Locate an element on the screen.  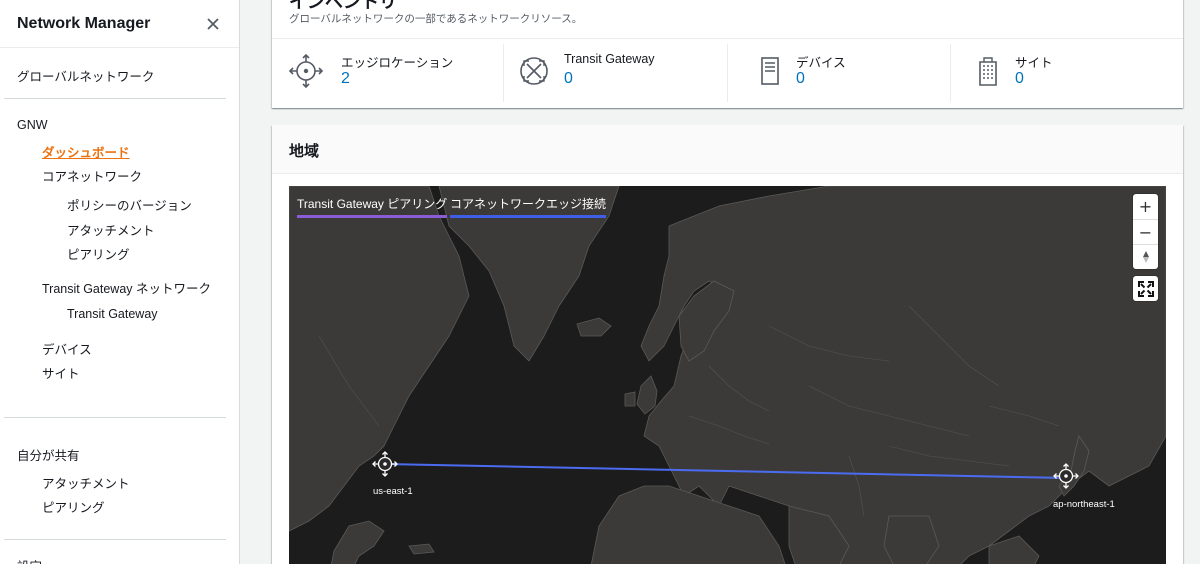
sidebar-item-peerings: ピアリング is located at coordinates (98, 253).